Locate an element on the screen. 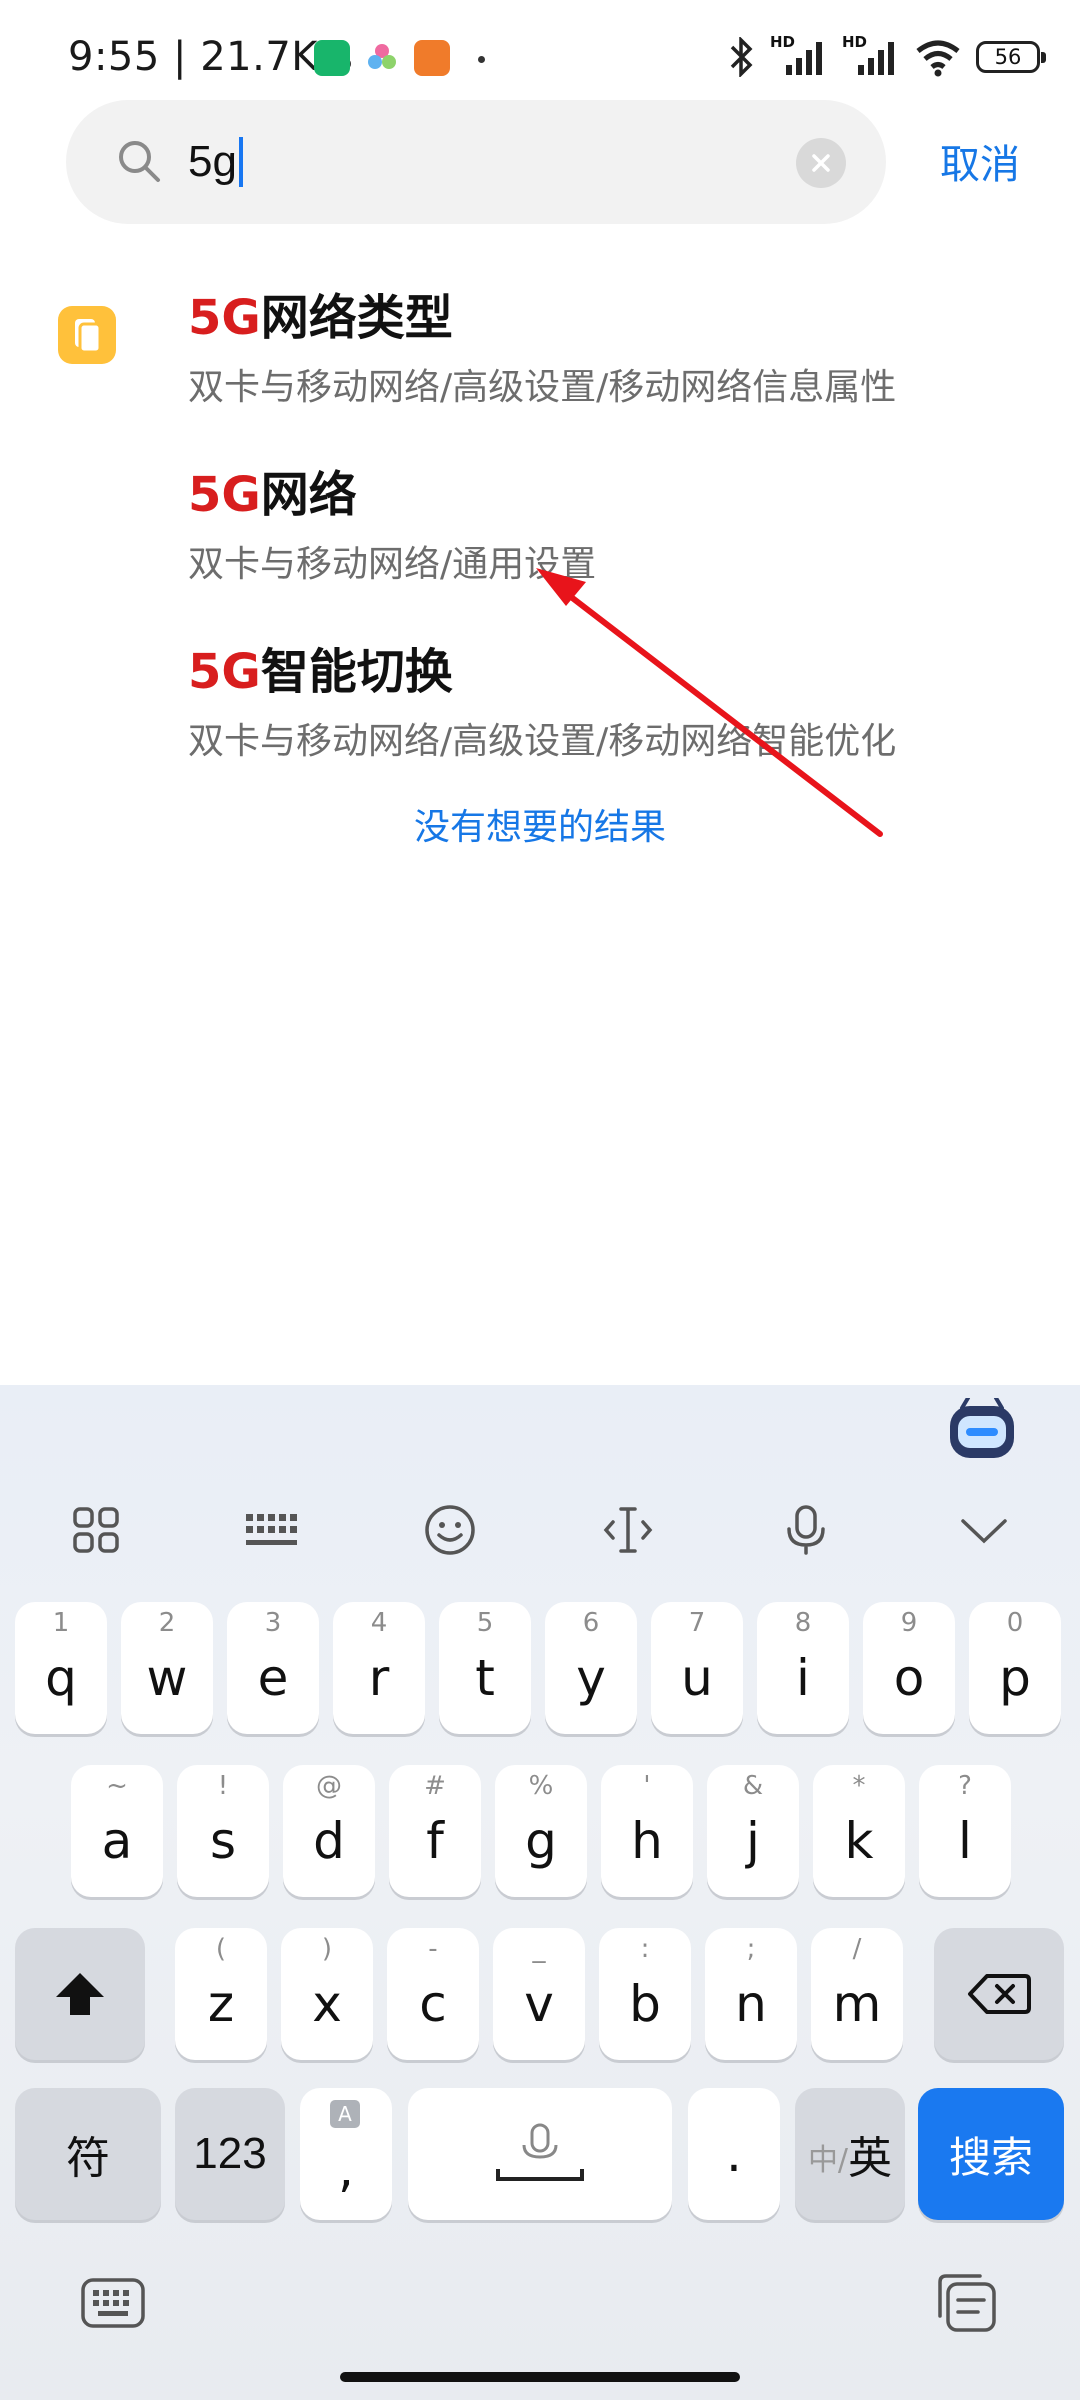 The height and width of the screenshot is (2400, 1080). key-hint: % is located at coordinates (541, 1786).